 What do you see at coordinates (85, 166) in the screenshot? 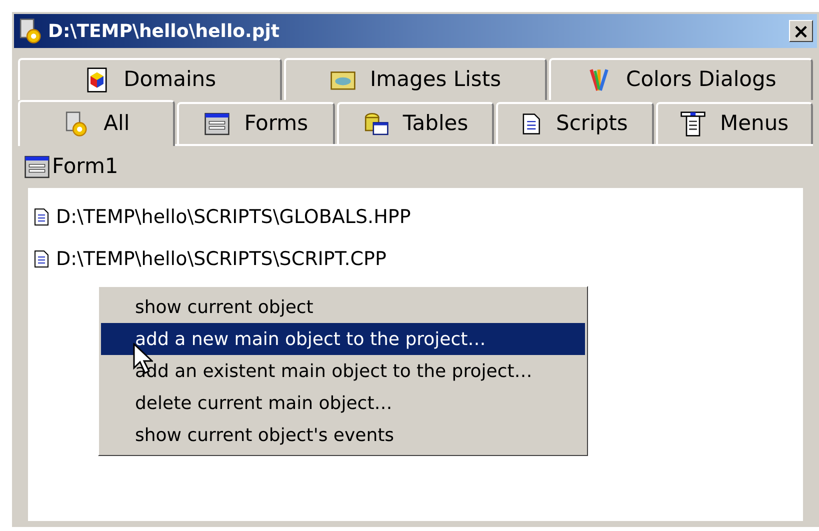
I see `list-header: Form1` at bounding box center [85, 166].